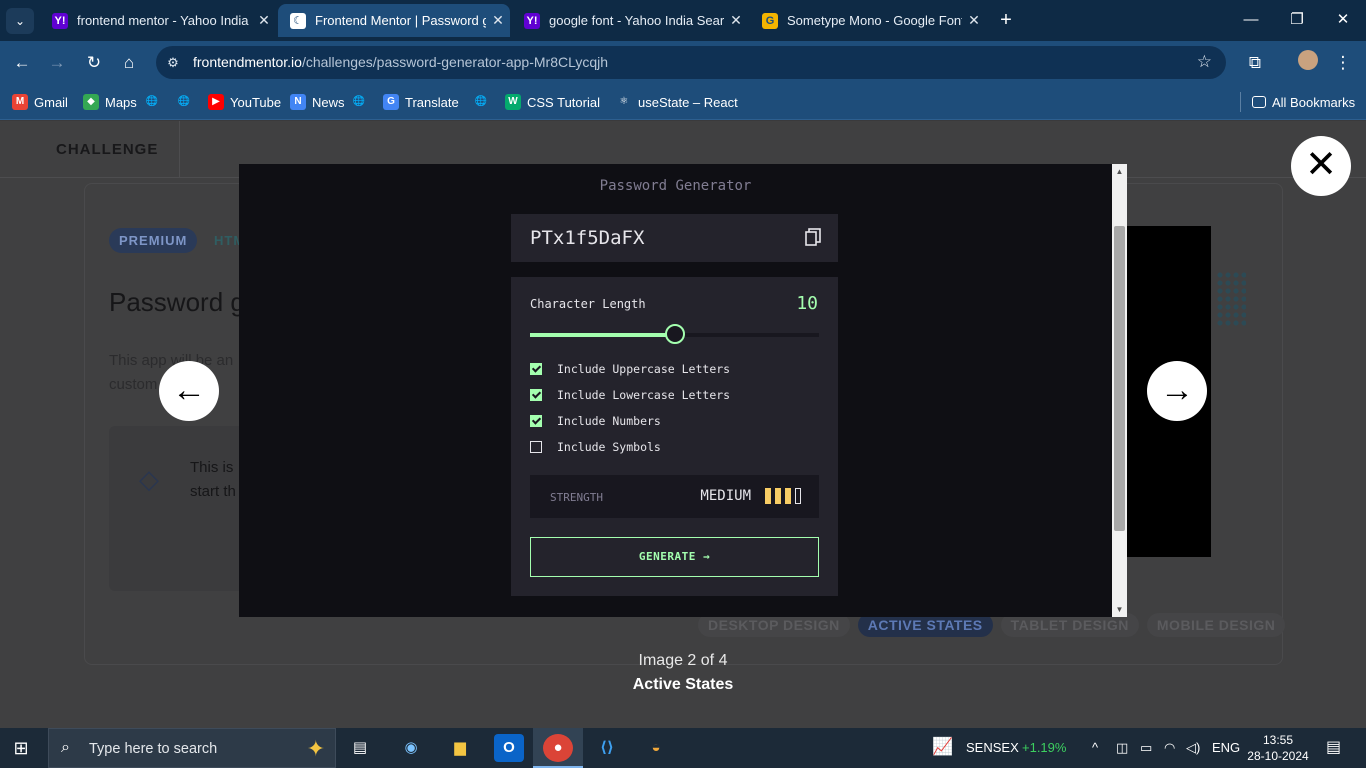 This screenshot has width=1366, height=768. I want to click on lightbox-scrollbar: ▲ ▼, so click(1119, 390).